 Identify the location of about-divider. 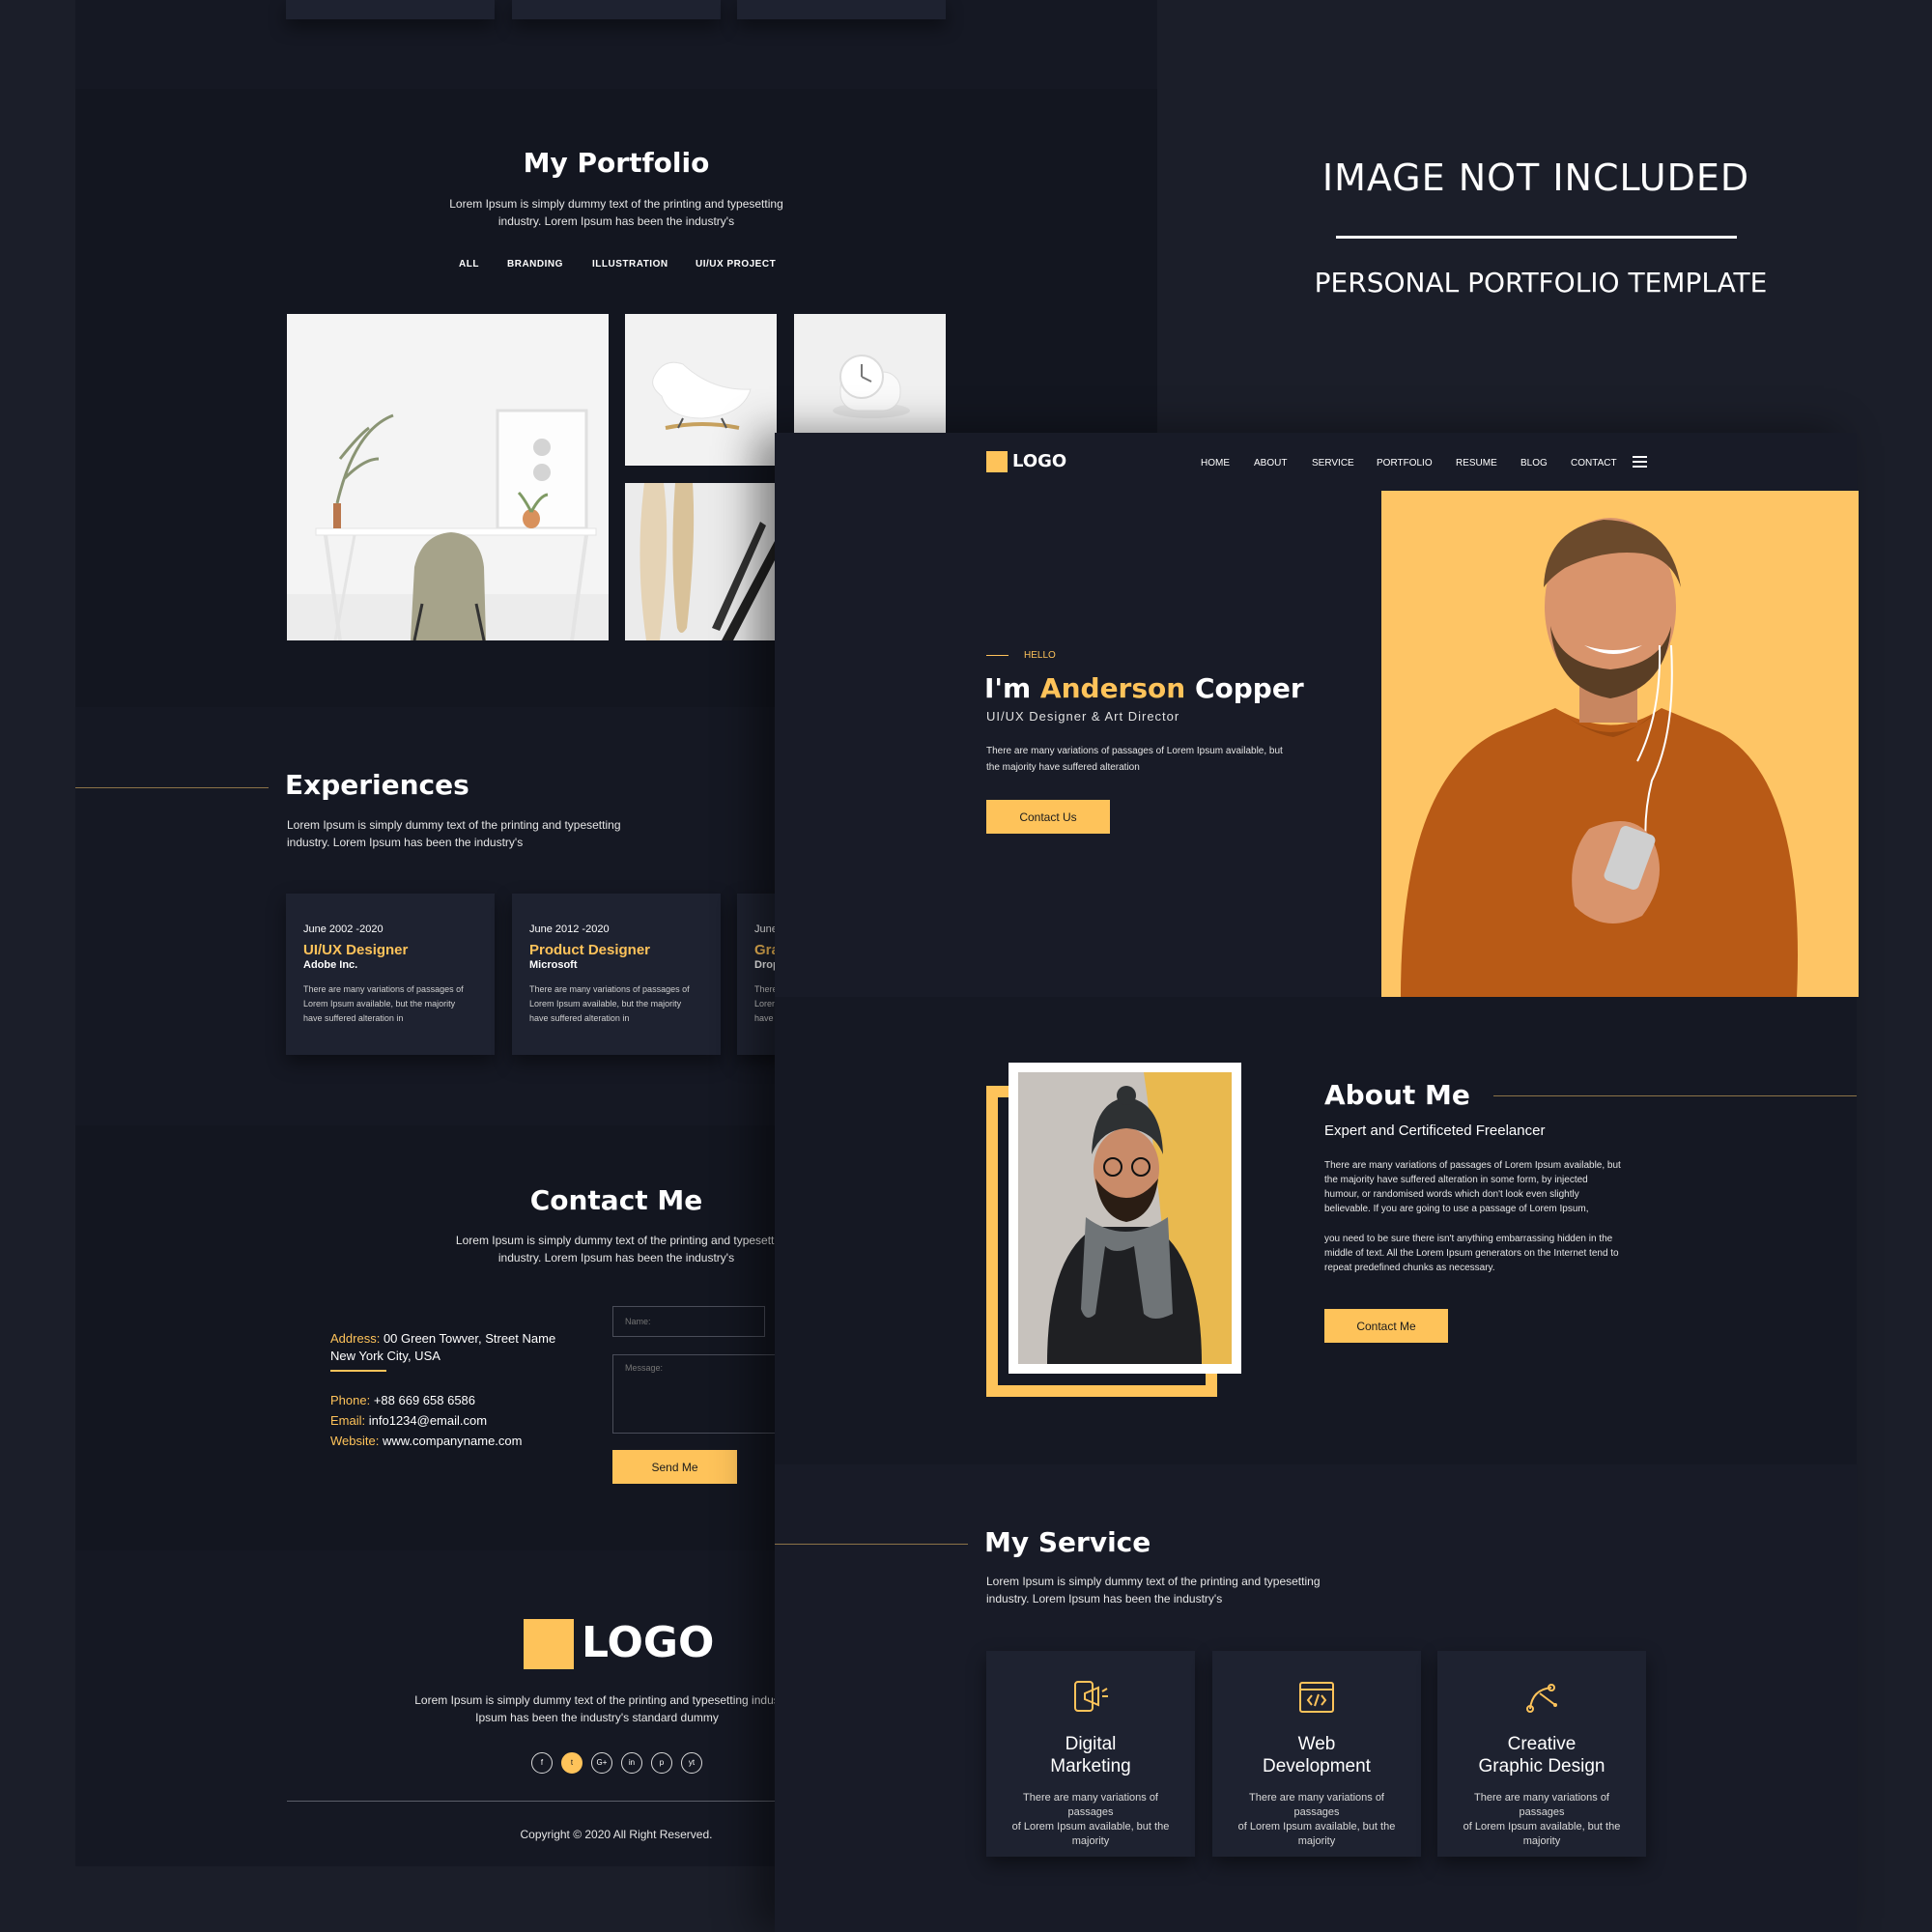
(1675, 1095).